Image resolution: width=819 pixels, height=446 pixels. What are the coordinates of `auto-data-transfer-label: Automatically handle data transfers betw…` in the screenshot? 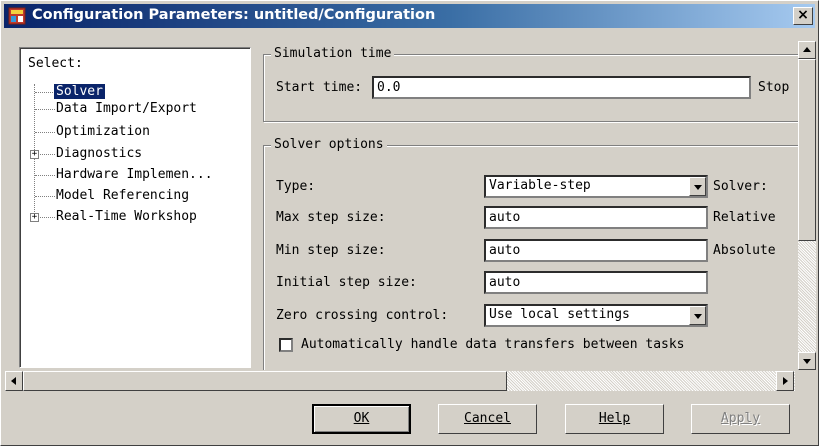 It's located at (493, 344).